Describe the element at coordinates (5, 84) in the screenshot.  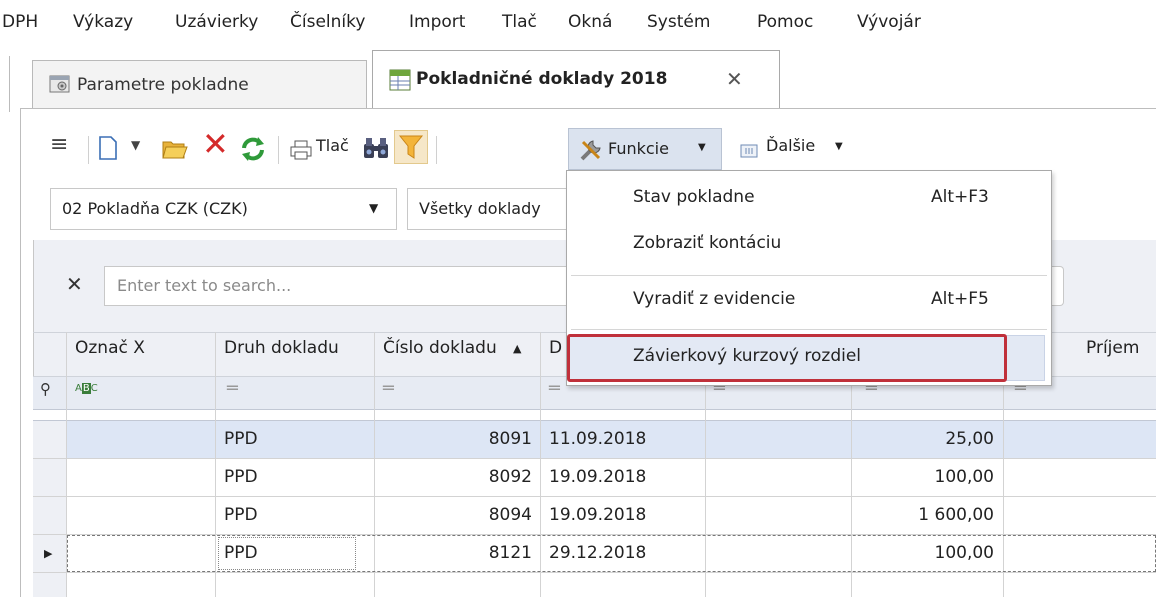
I see `tab-strip-edge` at that location.